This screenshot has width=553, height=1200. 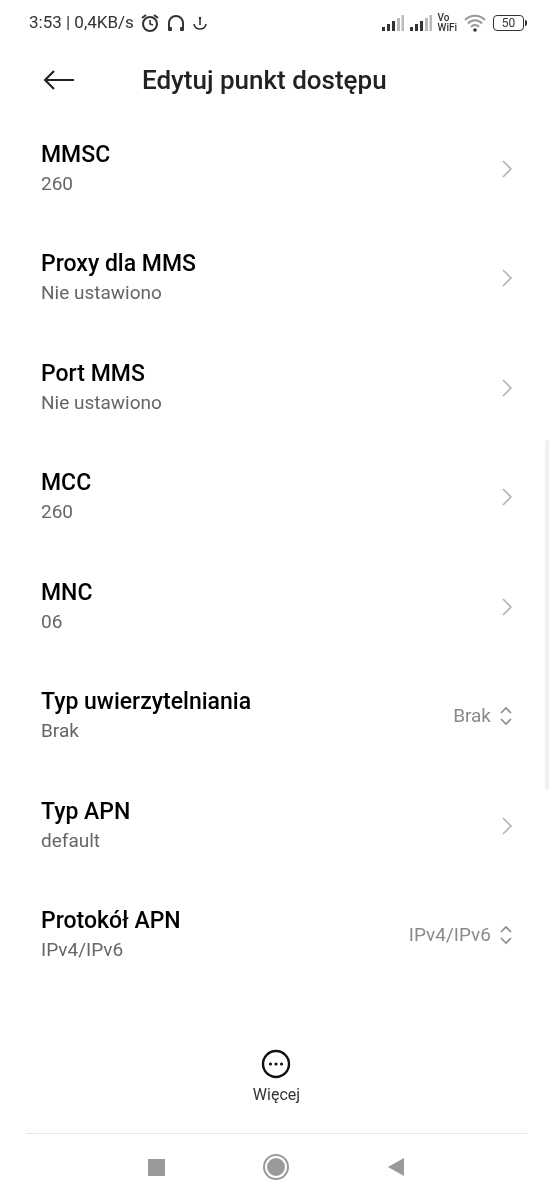 I want to click on selected-value: IPv4/IPv6, so click(x=449, y=935).